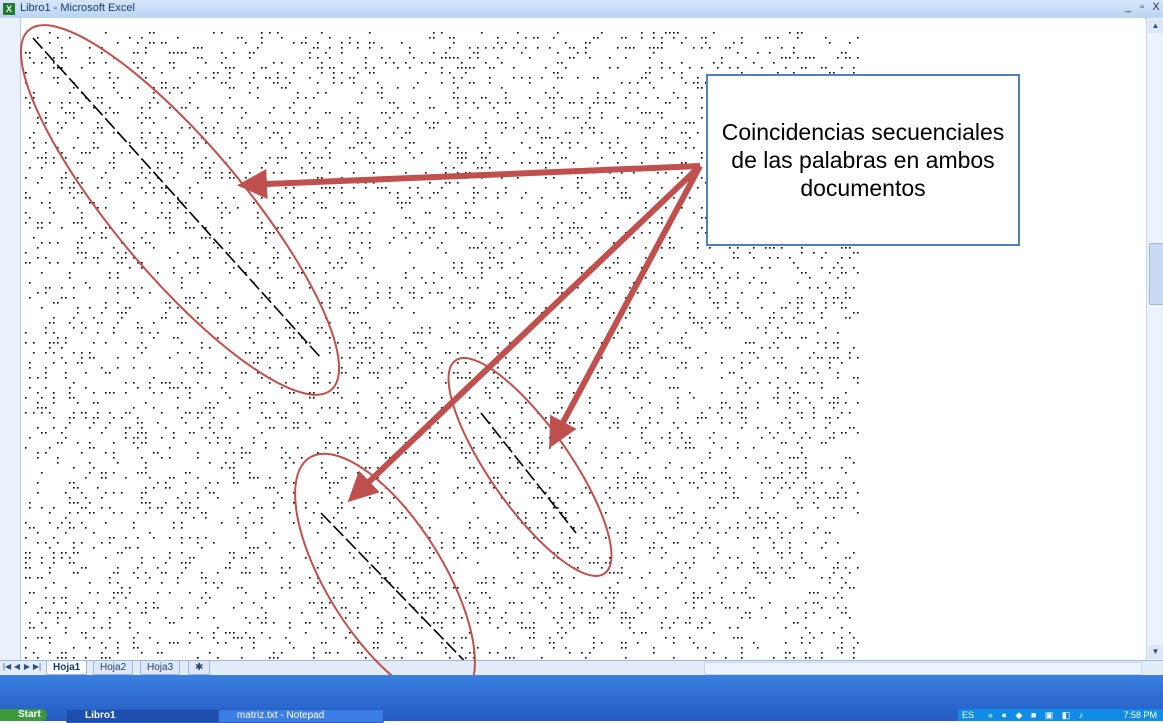 This screenshot has height=723, width=1163. What do you see at coordinates (23, 715) in the screenshot?
I see `start-button: Start` at bounding box center [23, 715].